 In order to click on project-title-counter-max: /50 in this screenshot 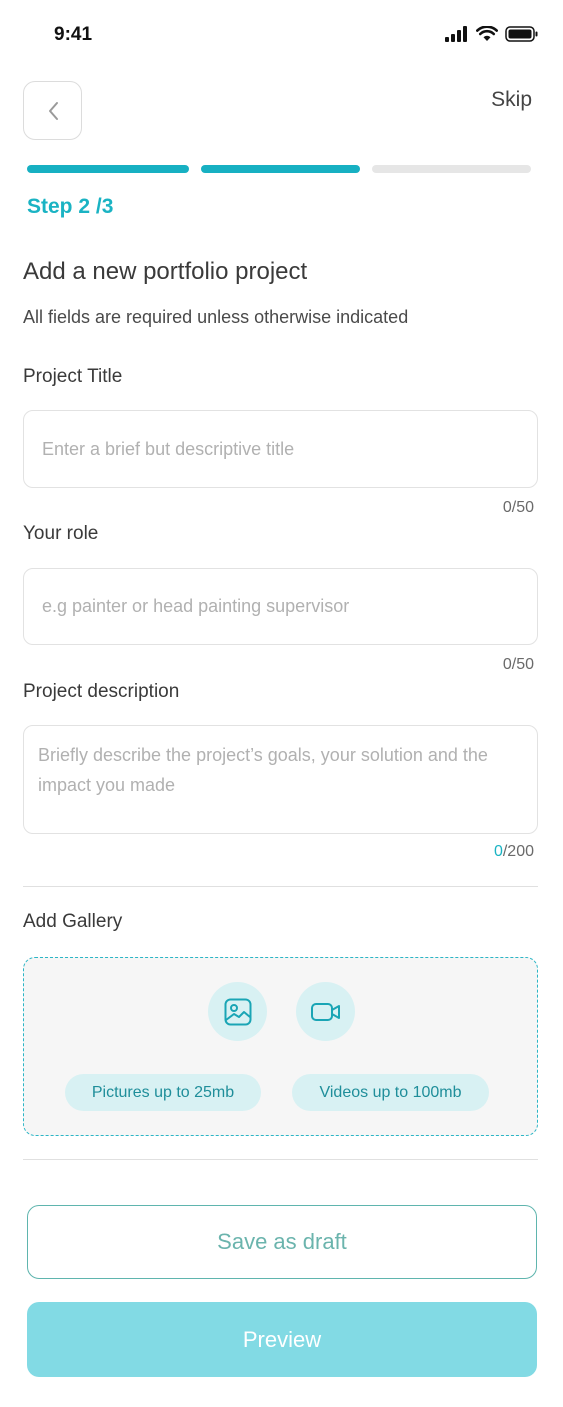, I will do `click(522, 507)`.